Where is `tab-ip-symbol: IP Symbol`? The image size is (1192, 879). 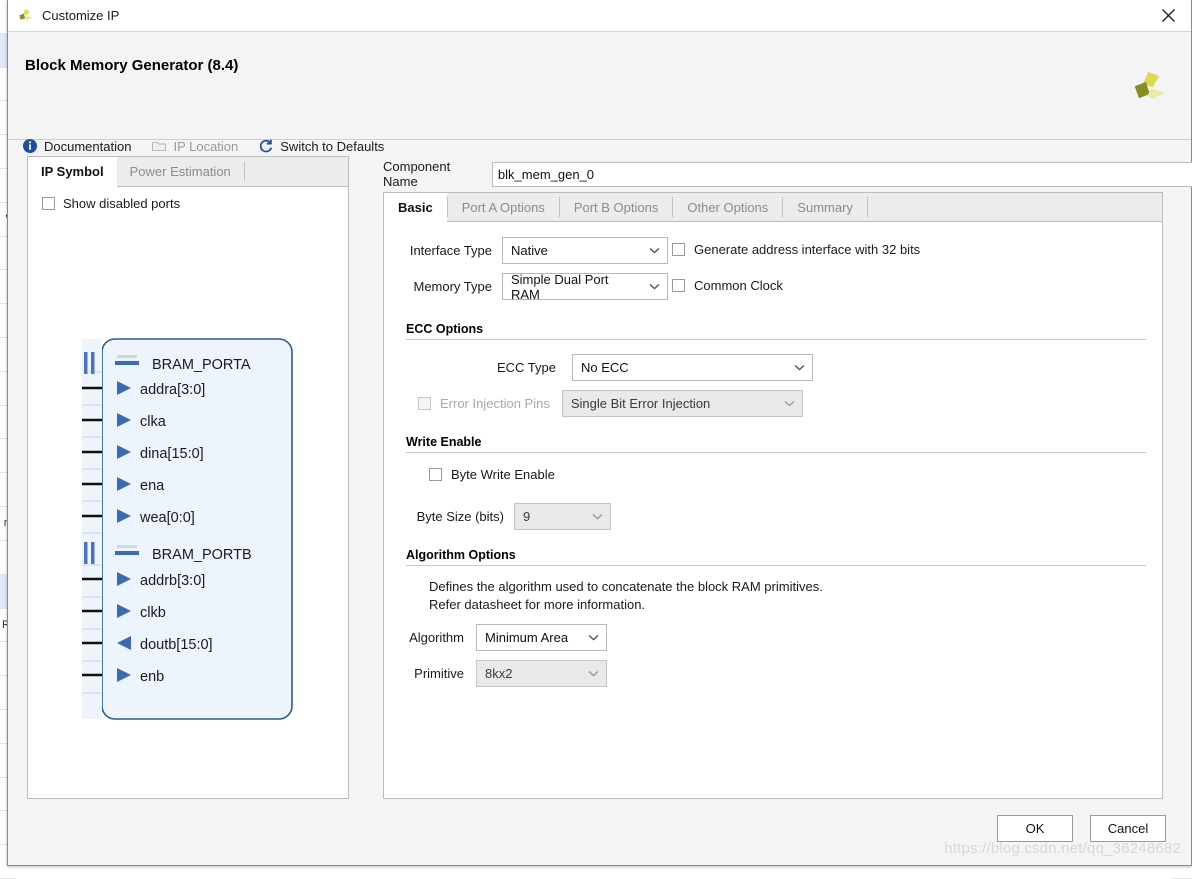 tab-ip-symbol: IP Symbol is located at coordinates (72, 172).